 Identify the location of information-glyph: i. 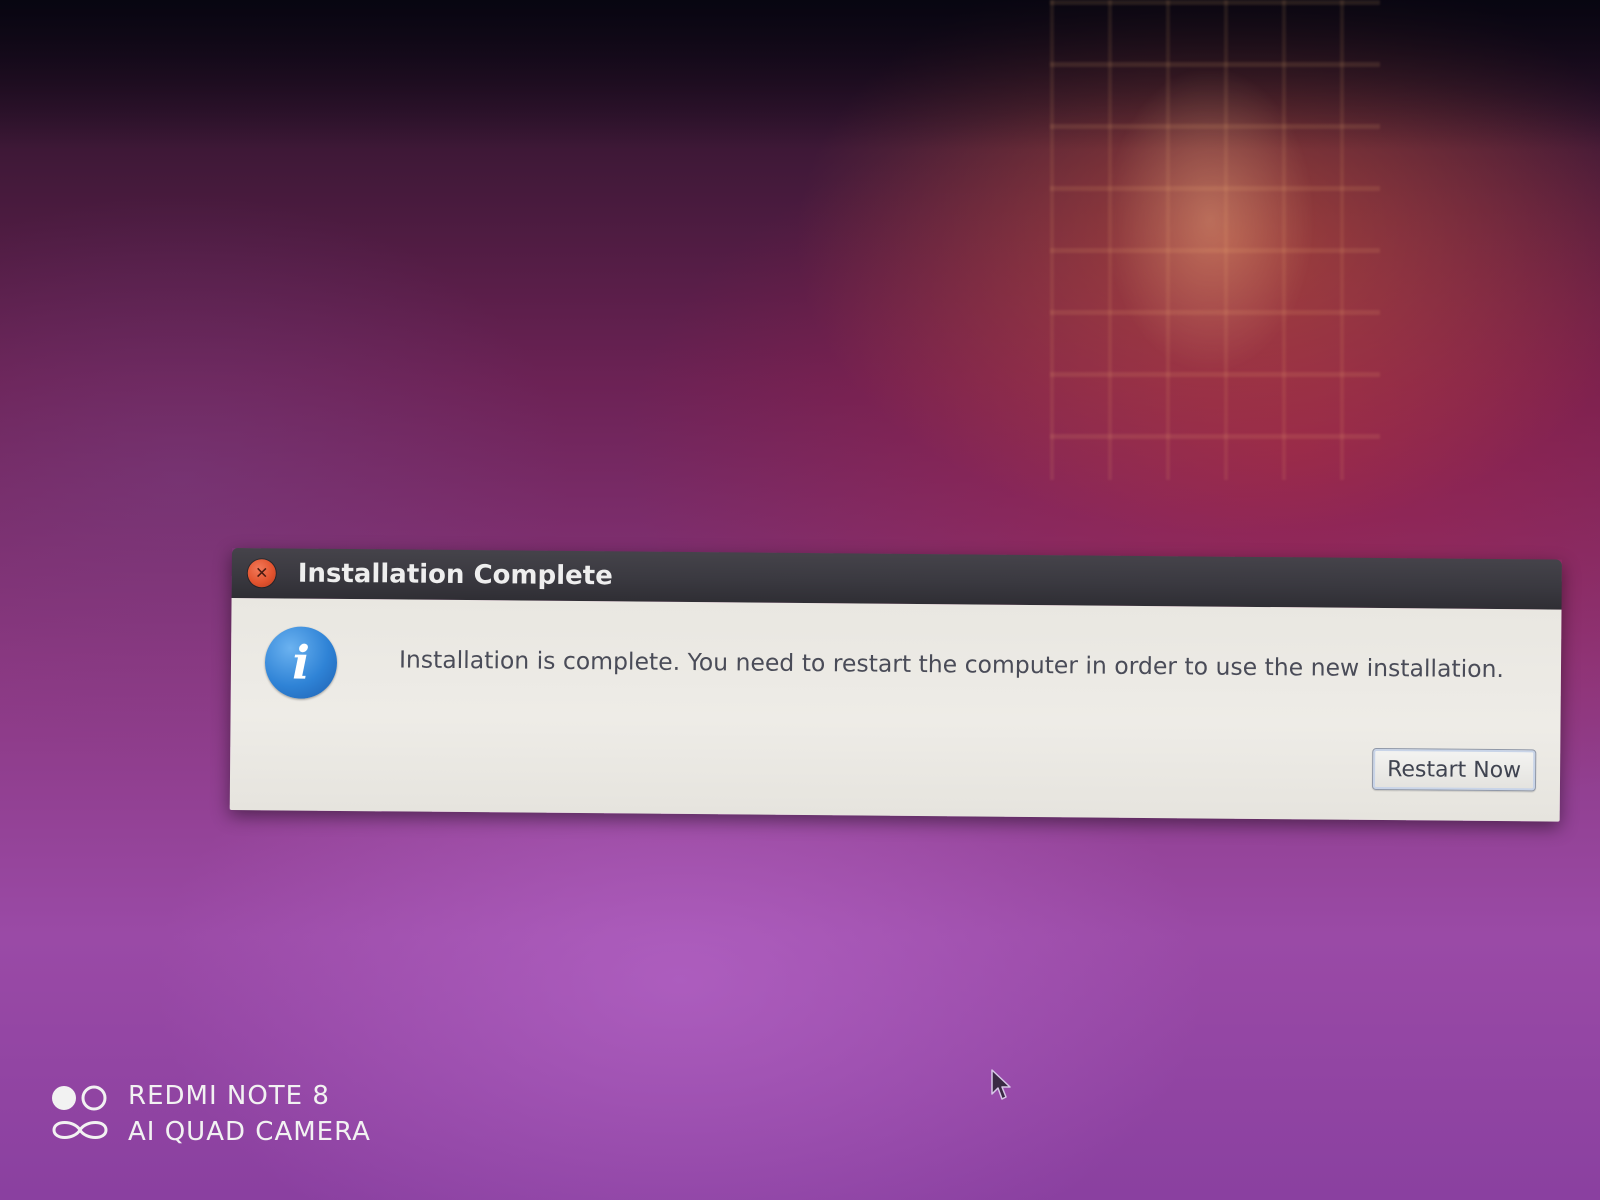
(301, 662).